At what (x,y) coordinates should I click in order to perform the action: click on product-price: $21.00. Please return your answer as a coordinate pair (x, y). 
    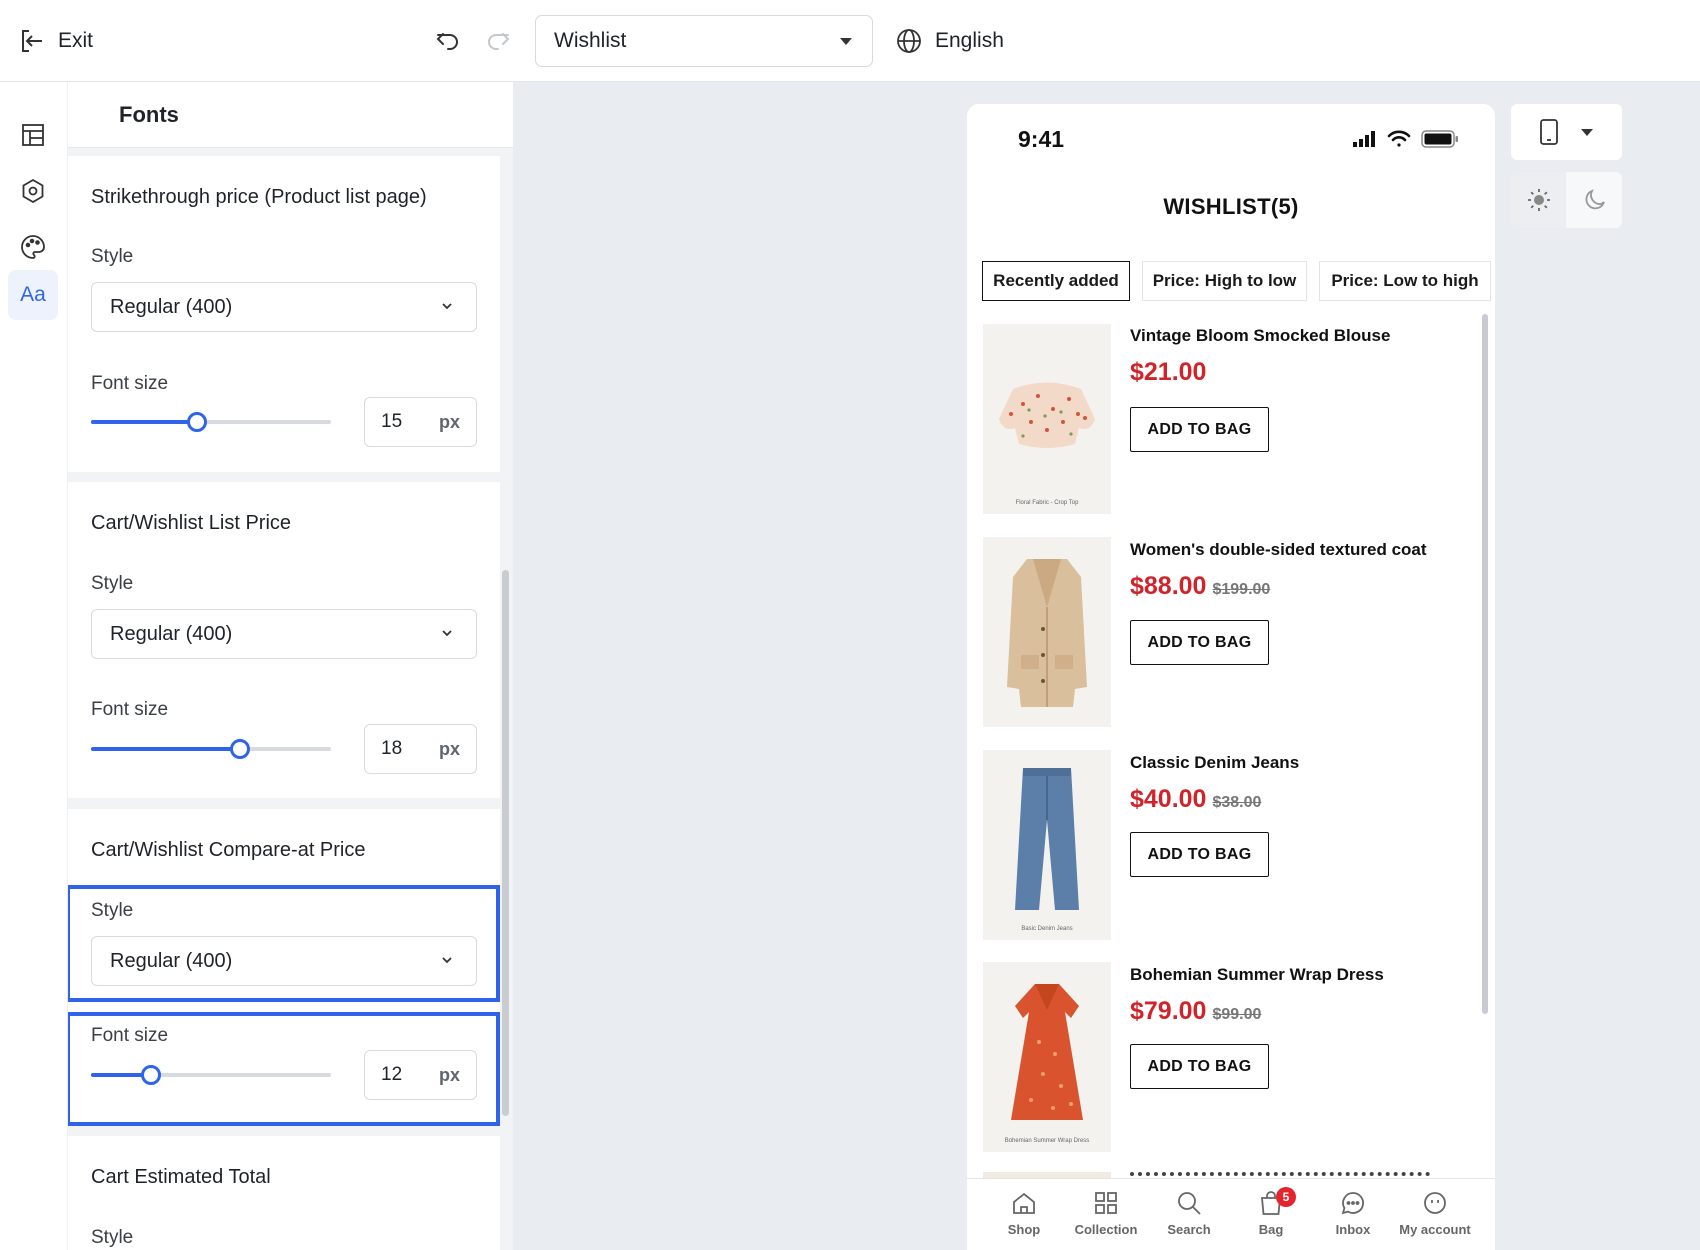
    Looking at the image, I should click on (1168, 372).